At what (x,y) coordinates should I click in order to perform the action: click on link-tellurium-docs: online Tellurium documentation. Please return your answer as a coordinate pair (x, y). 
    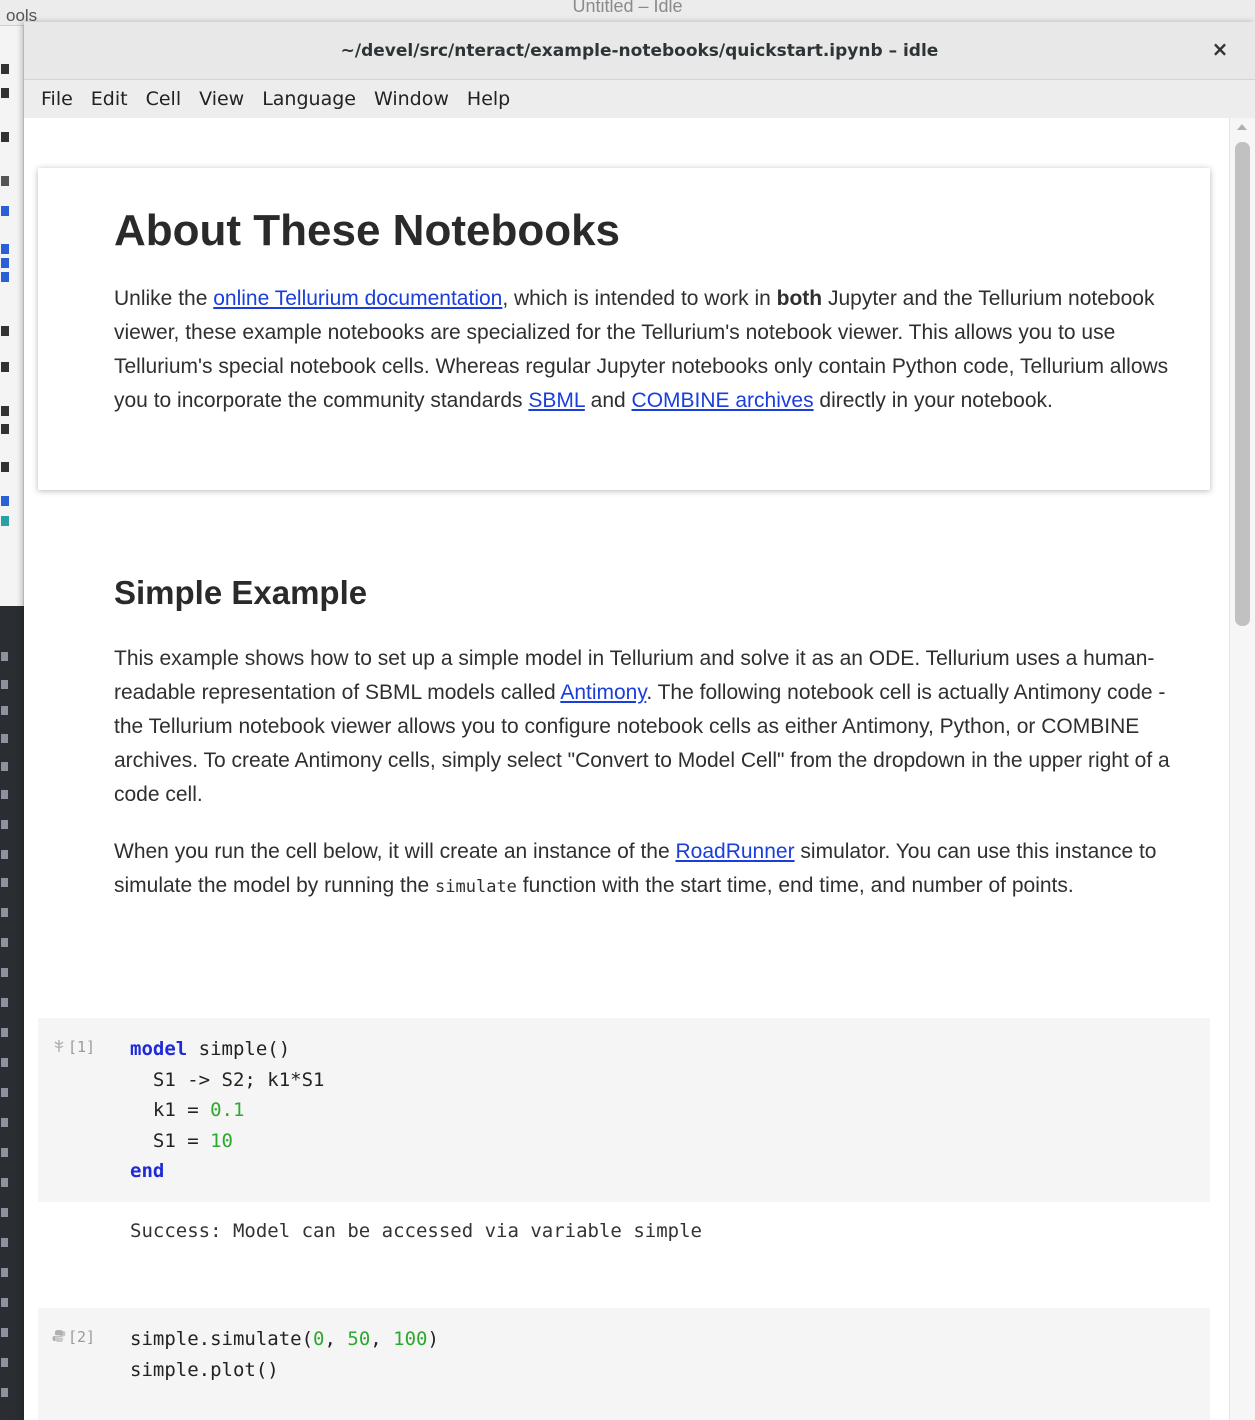
    Looking at the image, I should click on (357, 298).